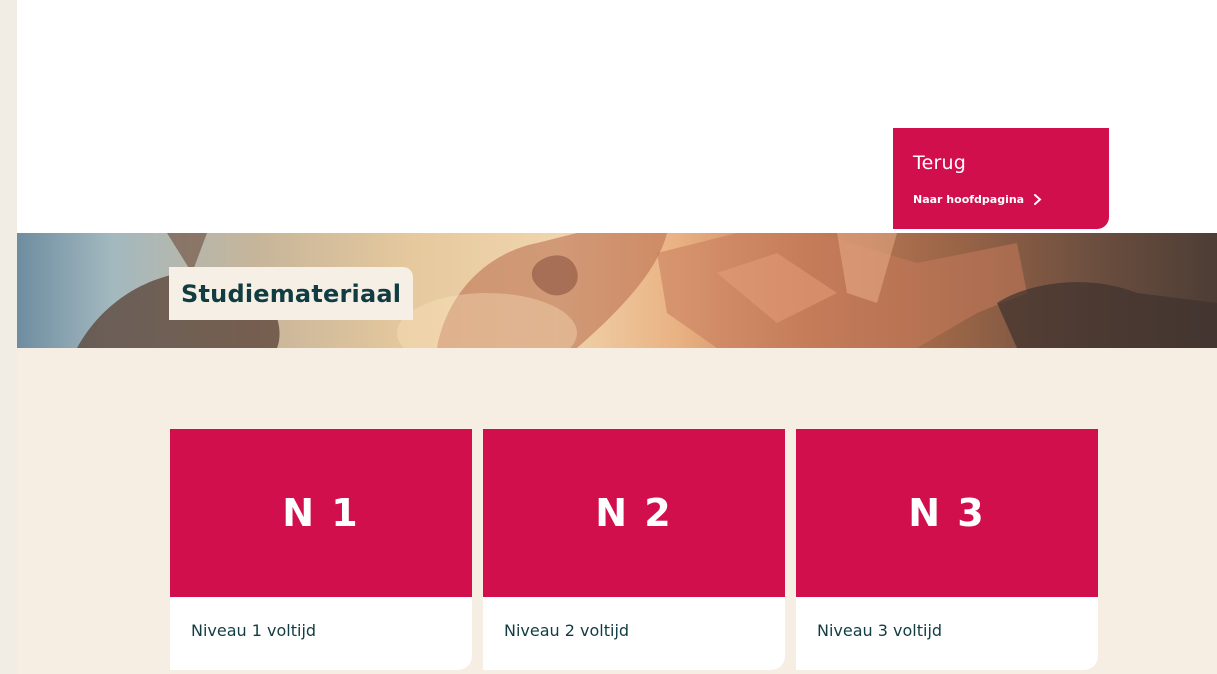 Image resolution: width=1217 pixels, height=674 pixels. Describe the element at coordinates (567, 630) in the screenshot. I see `card-label: Niveau 2 voltijd` at that location.